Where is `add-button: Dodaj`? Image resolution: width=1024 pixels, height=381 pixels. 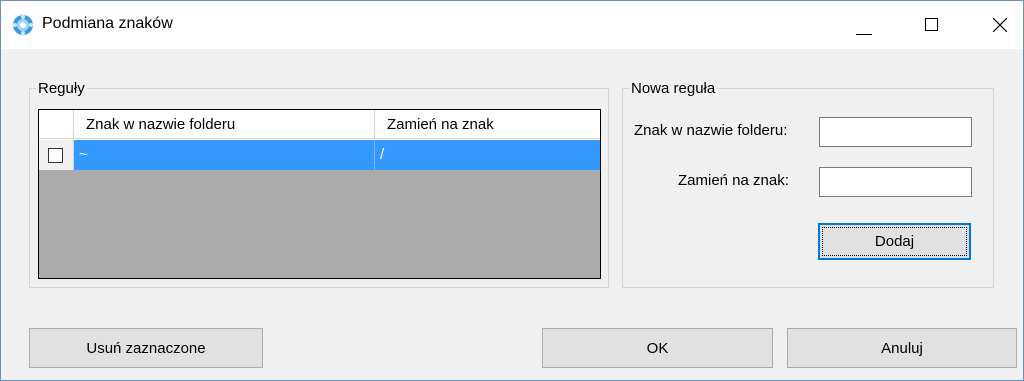
add-button: Dodaj is located at coordinates (894, 241).